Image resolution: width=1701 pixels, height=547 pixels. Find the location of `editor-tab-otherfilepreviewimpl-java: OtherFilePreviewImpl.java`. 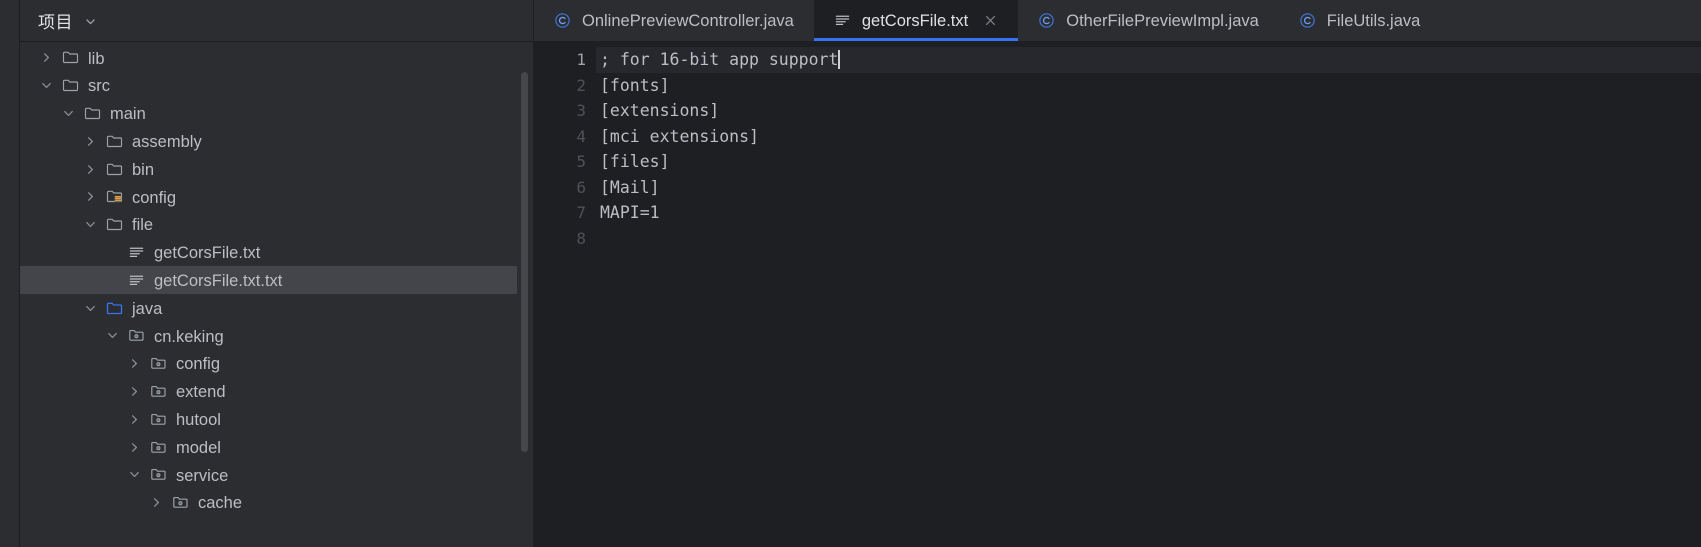

editor-tab-otherfilepreviewimpl-java: OtherFilePreviewImpl.java is located at coordinates (1148, 20).